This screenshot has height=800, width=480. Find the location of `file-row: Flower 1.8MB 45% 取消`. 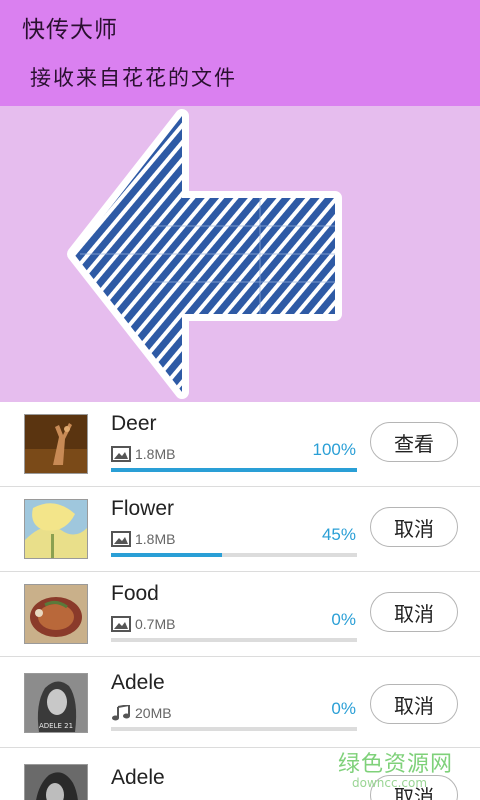

file-row: Flower 1.8MB 45% 取消 is located at coordinates (240, 529).